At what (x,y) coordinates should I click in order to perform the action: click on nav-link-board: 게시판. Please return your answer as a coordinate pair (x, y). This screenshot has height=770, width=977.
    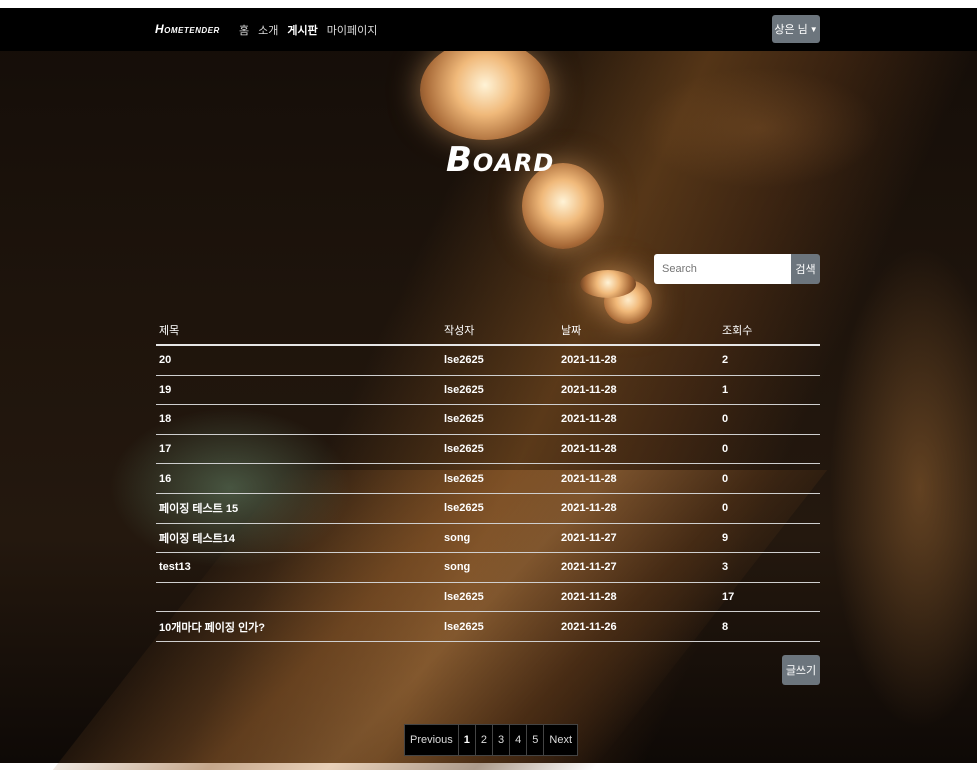
    Looking at the image, I should click on (302, 30).